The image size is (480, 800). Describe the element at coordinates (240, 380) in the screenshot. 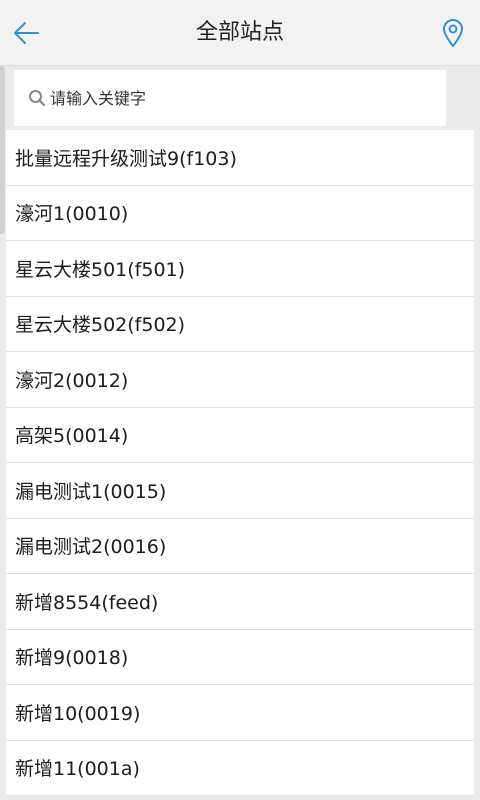

I see `station-list-item: 濠河2(0012)` at that location.